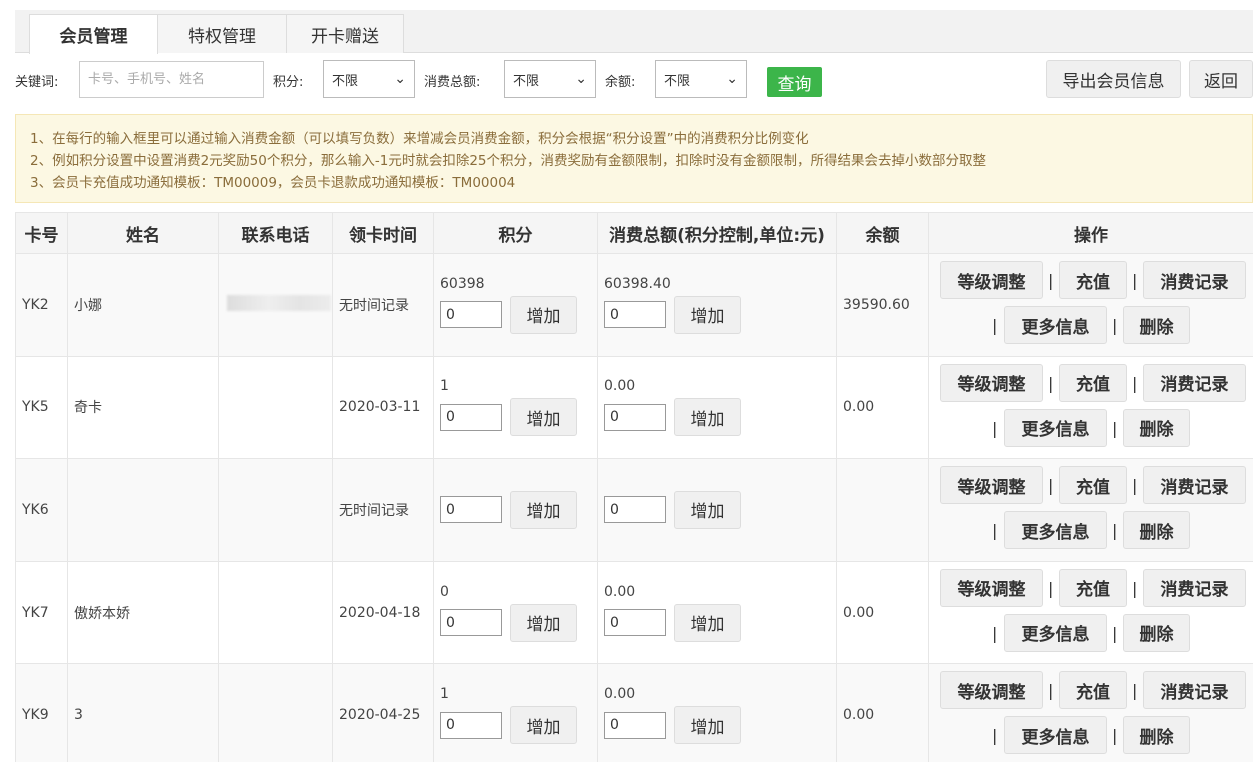 The image size is (1253, 762). What do you see at coordinates (171, 79) in the screenshot?
I see `keyword-input` at bounding box center [171, 79].